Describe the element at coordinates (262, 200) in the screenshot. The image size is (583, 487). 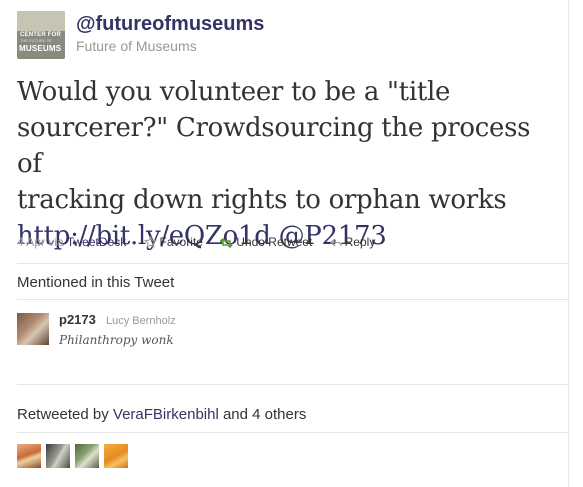
I see `tweet-text-line: tracking down rights to orphan works` at that location.